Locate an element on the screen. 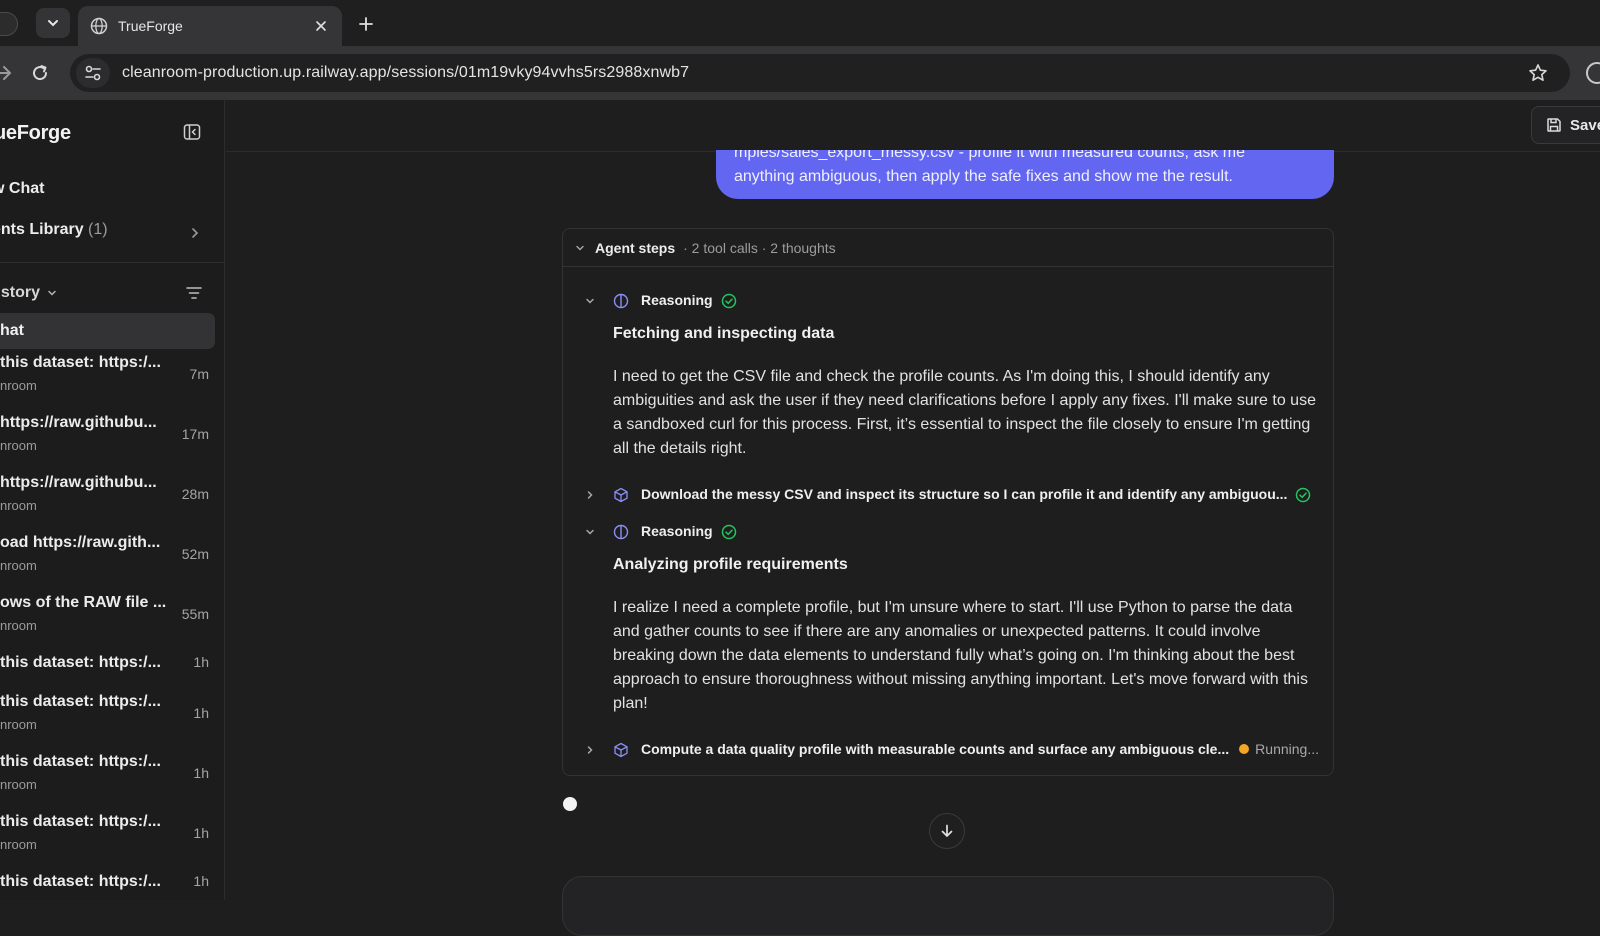 The image size is (1600, 936). tab-close-button is located at coordinates (321, 26).